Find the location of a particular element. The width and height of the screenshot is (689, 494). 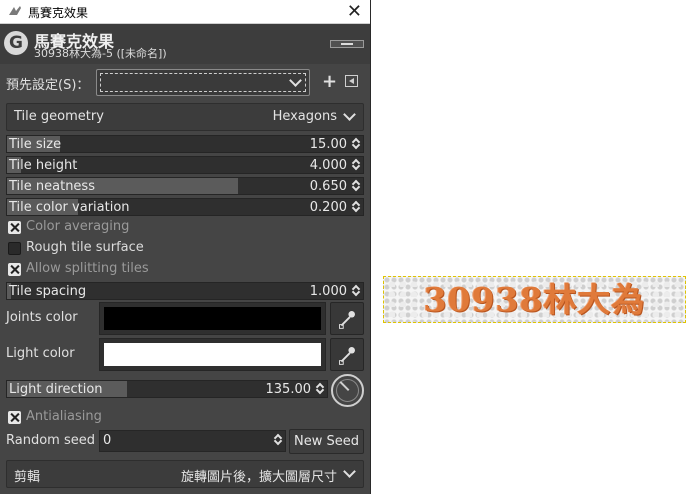

antialiasing-label: Antialiasing is located at coordinates (64, 416).